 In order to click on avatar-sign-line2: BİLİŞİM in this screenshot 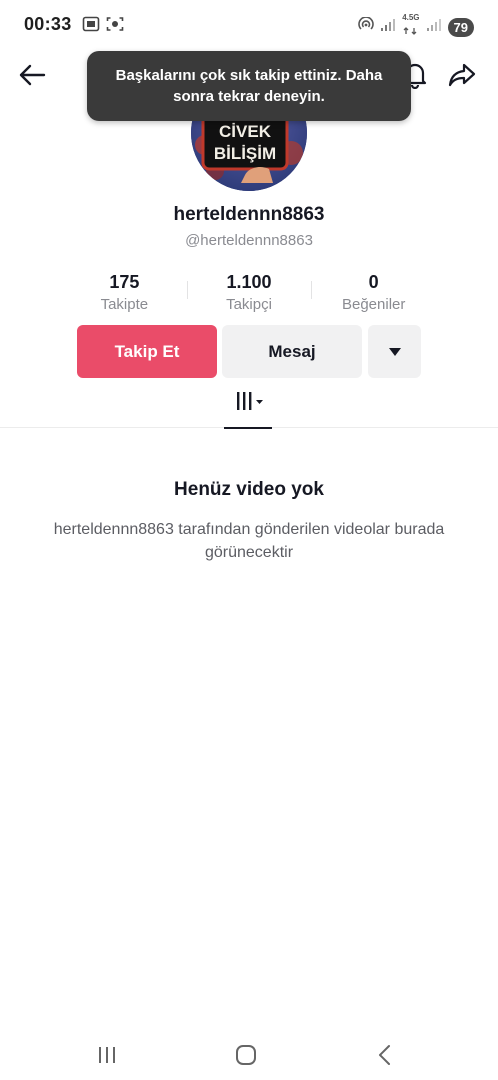, I will do `click(245, 153)`.